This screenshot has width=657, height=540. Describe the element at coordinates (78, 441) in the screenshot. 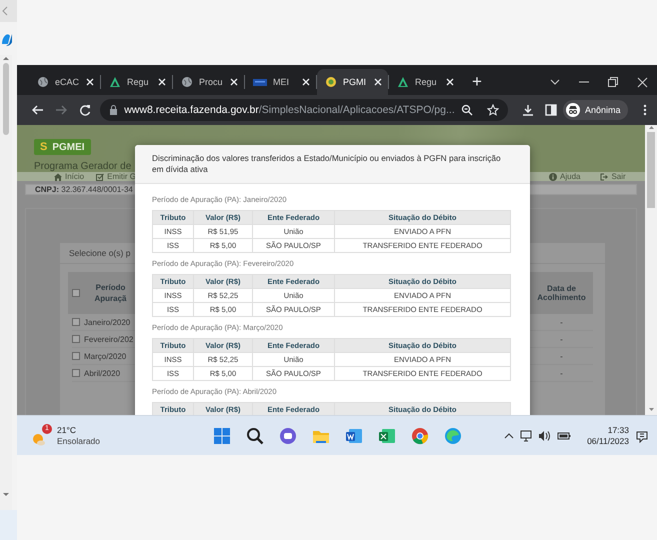

I see `weather-text: Ensolarado` at that location.